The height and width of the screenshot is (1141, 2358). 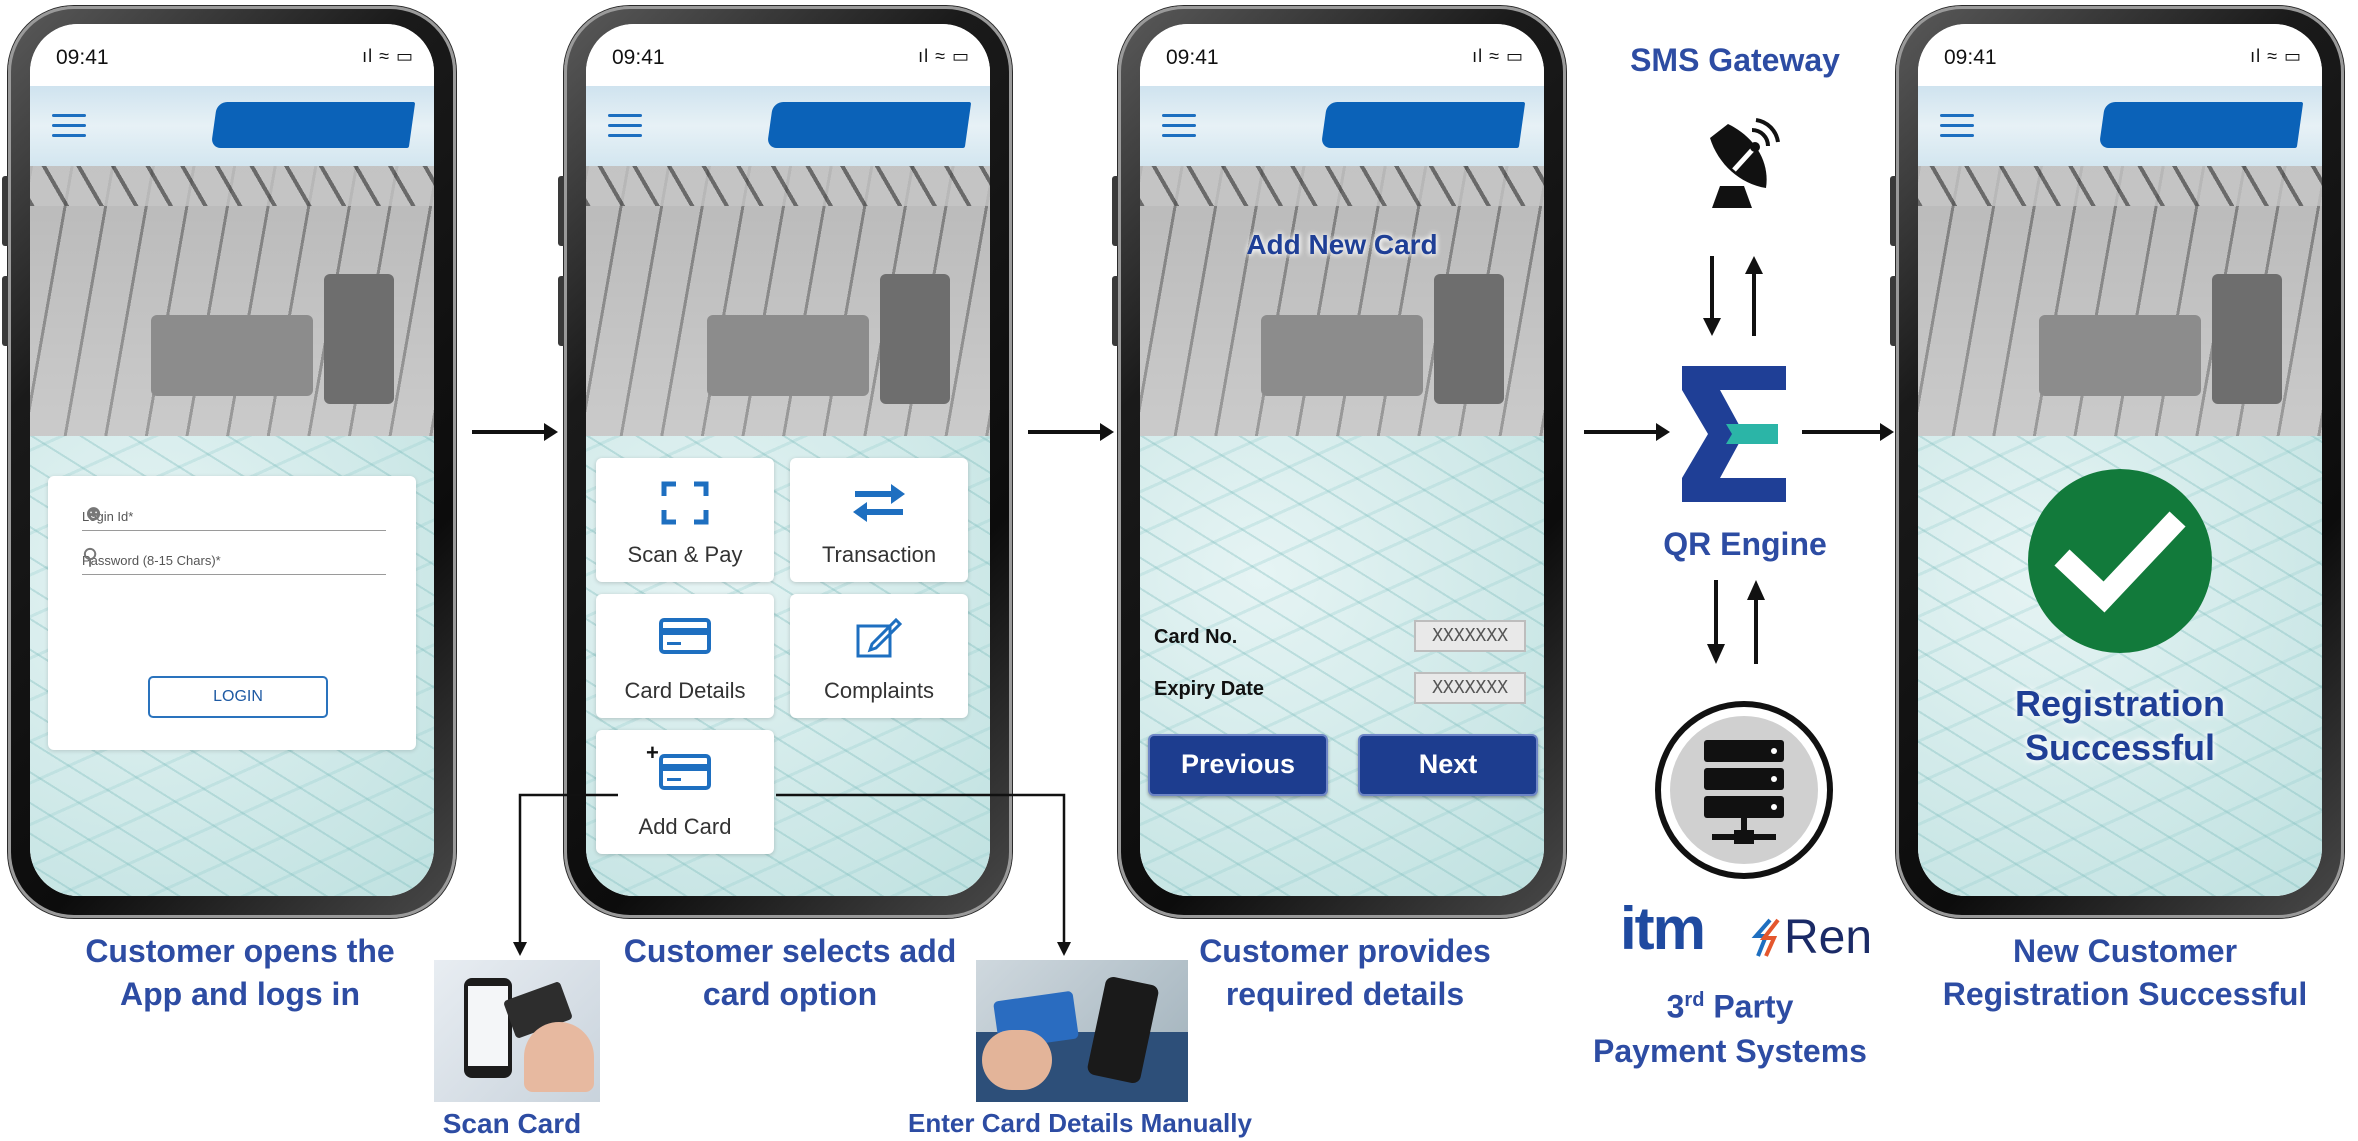 What do you see at coordinates (790, 951) in the screenshot?
I see `step2-line1: Customer selects add` at bounding box center [790, 951].